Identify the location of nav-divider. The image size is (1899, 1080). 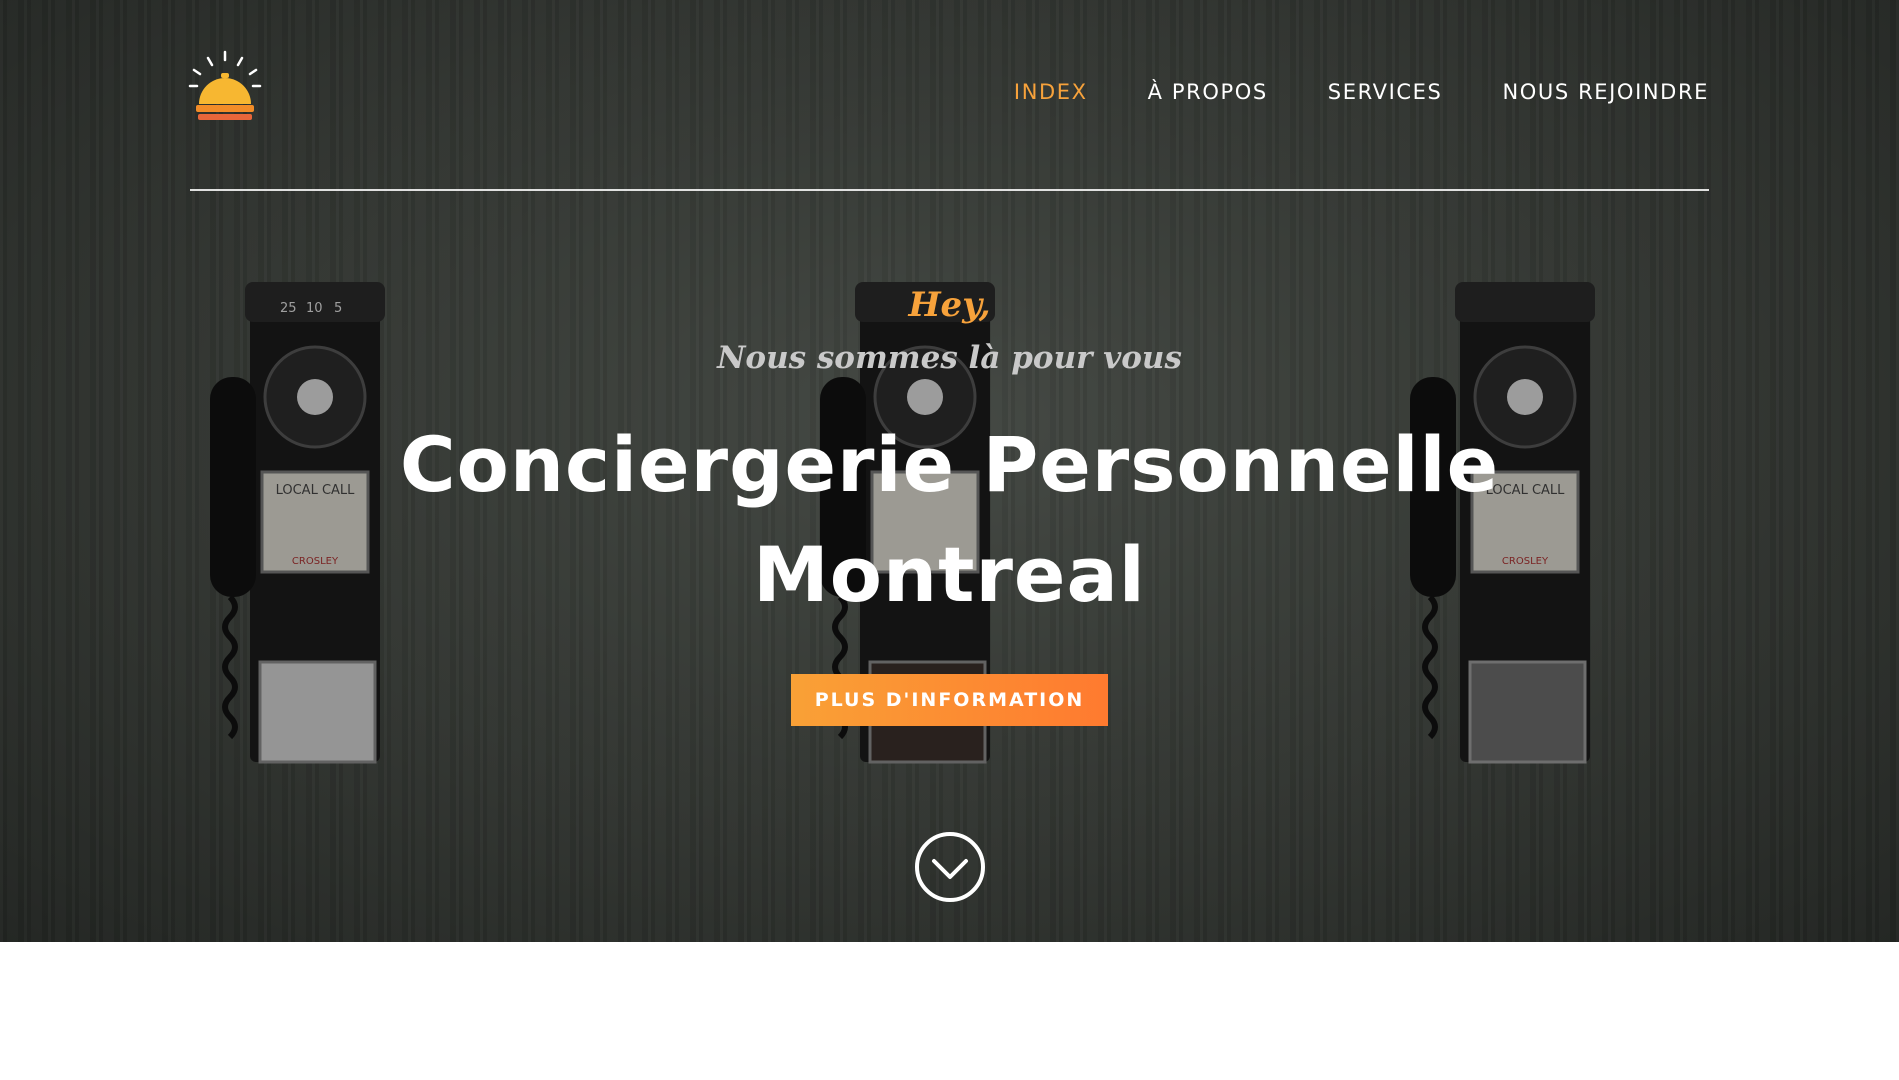
(949, 190).